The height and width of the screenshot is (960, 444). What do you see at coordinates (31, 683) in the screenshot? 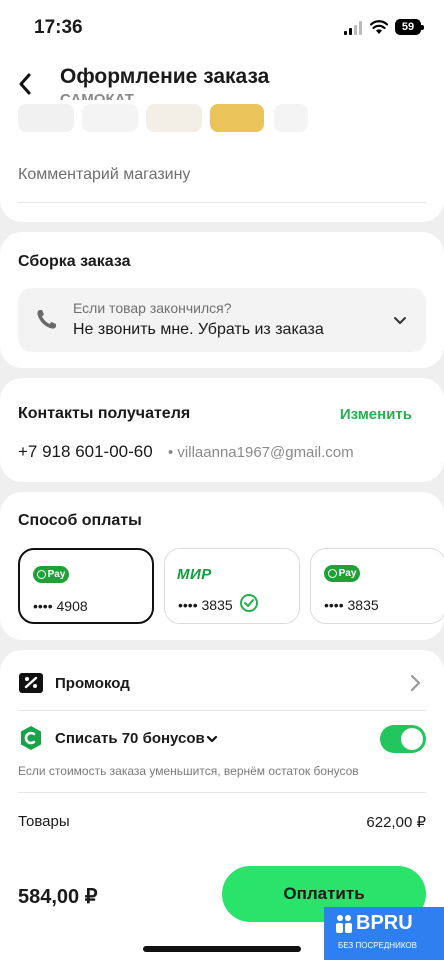
I see `promo-ticket-icon` at bounding box center [31, 683].